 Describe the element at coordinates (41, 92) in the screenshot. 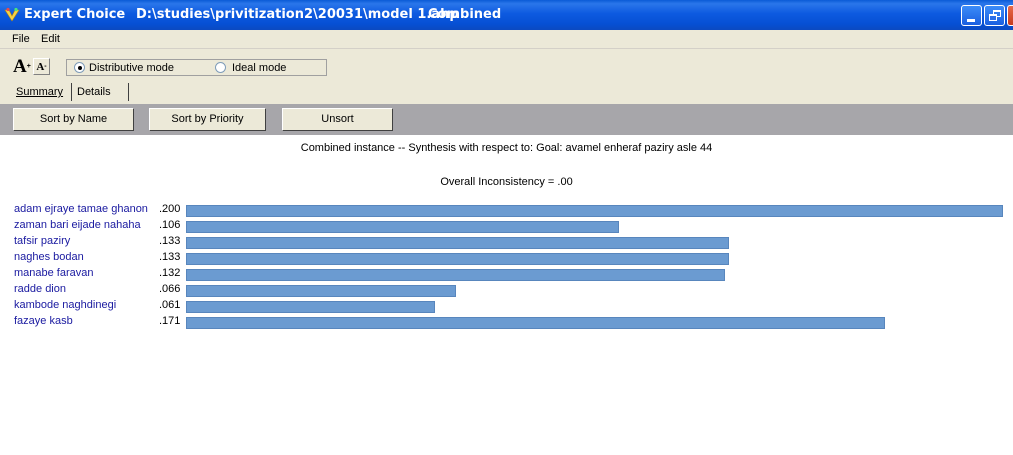

I see `tab-summary: Summary` at that location.